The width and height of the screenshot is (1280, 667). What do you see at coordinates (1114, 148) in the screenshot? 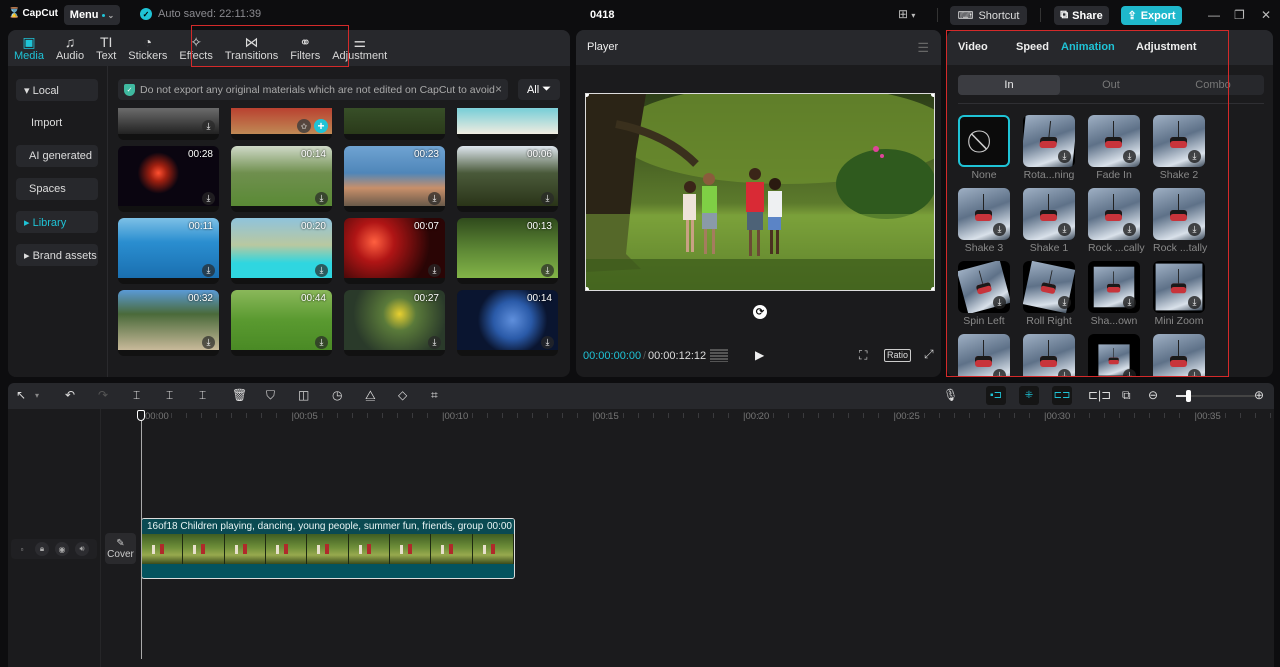
I see `animation-preset: ⤓ Fade In` at bounding box center [1114, 148].